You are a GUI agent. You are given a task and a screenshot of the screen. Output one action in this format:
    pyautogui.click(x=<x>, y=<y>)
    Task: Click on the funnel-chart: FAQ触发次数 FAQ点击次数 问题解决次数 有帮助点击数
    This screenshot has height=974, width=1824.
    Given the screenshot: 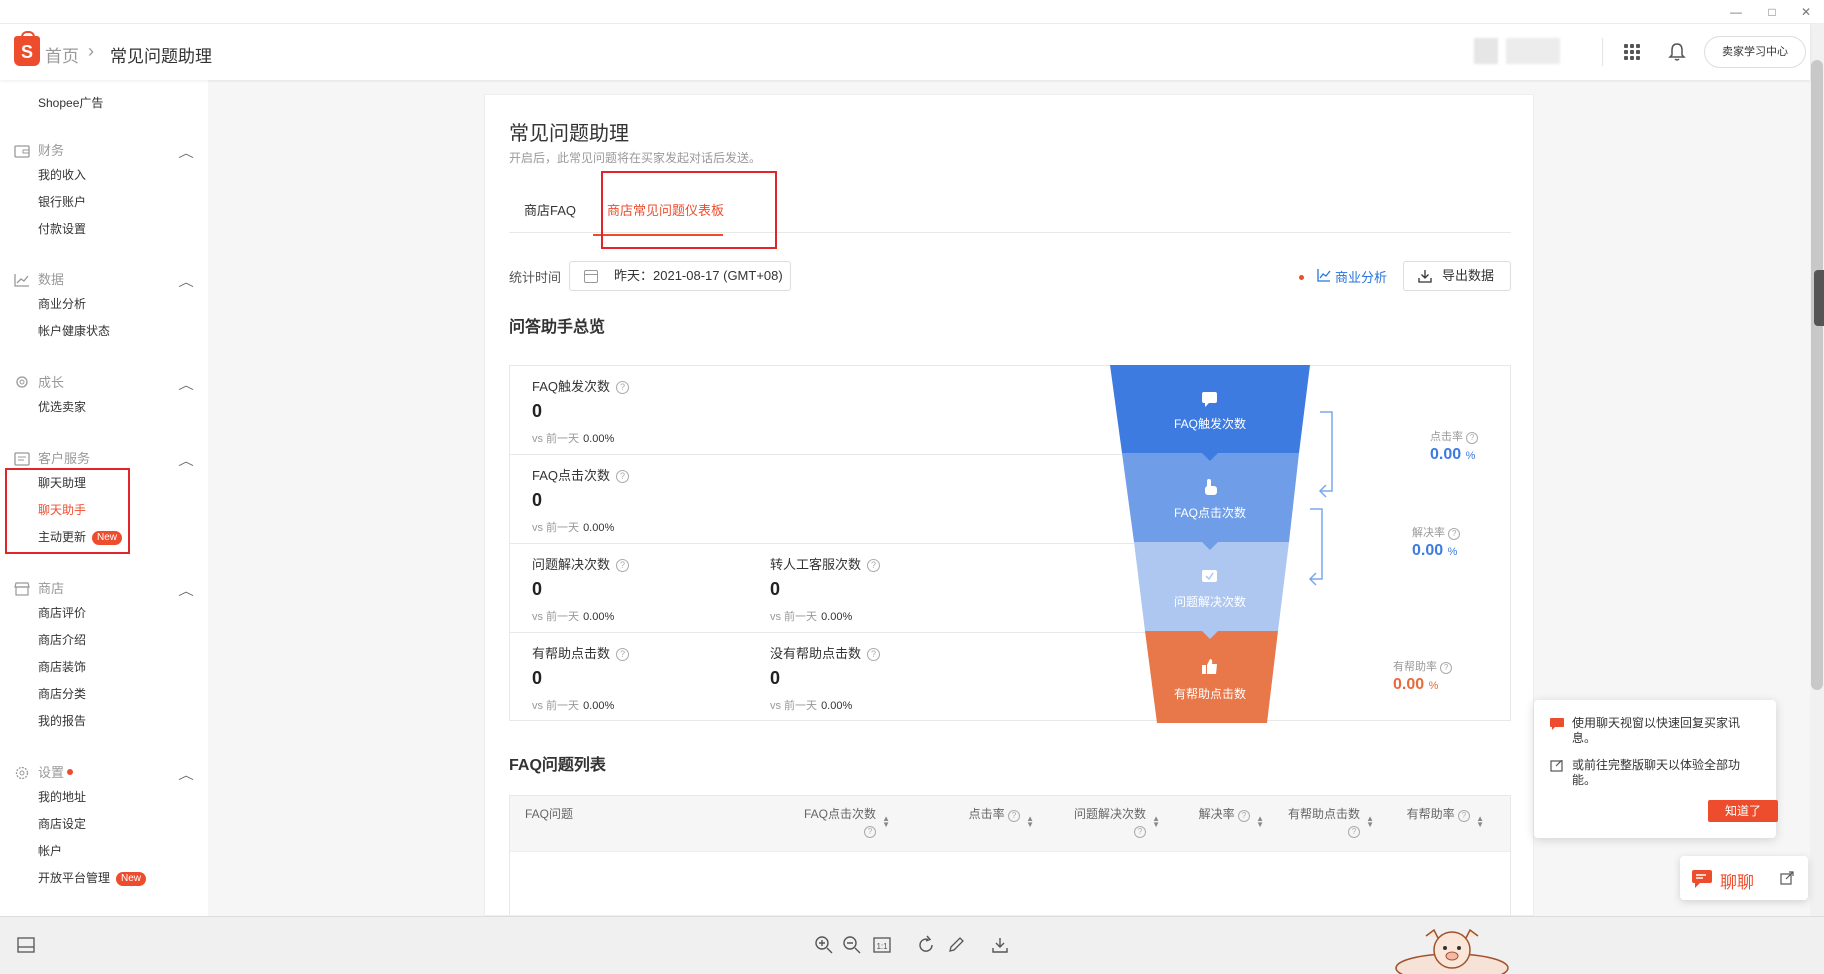 What is the action you would take?
    pyautogui.click(x=1221, y=544)
    